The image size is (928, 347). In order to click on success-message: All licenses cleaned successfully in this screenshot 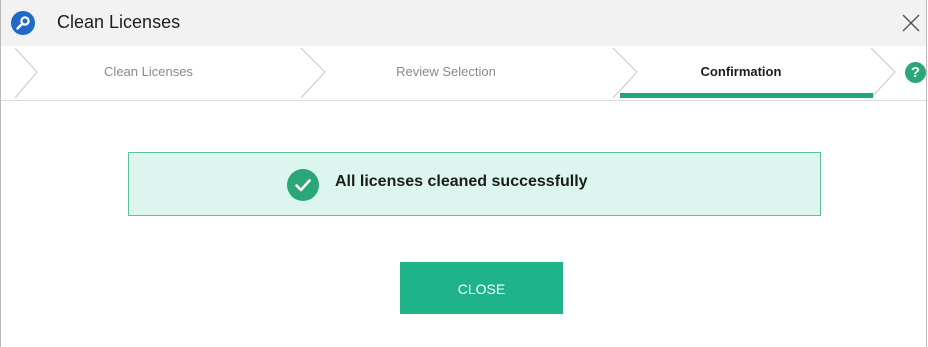, I will do `click(474, 184)`.